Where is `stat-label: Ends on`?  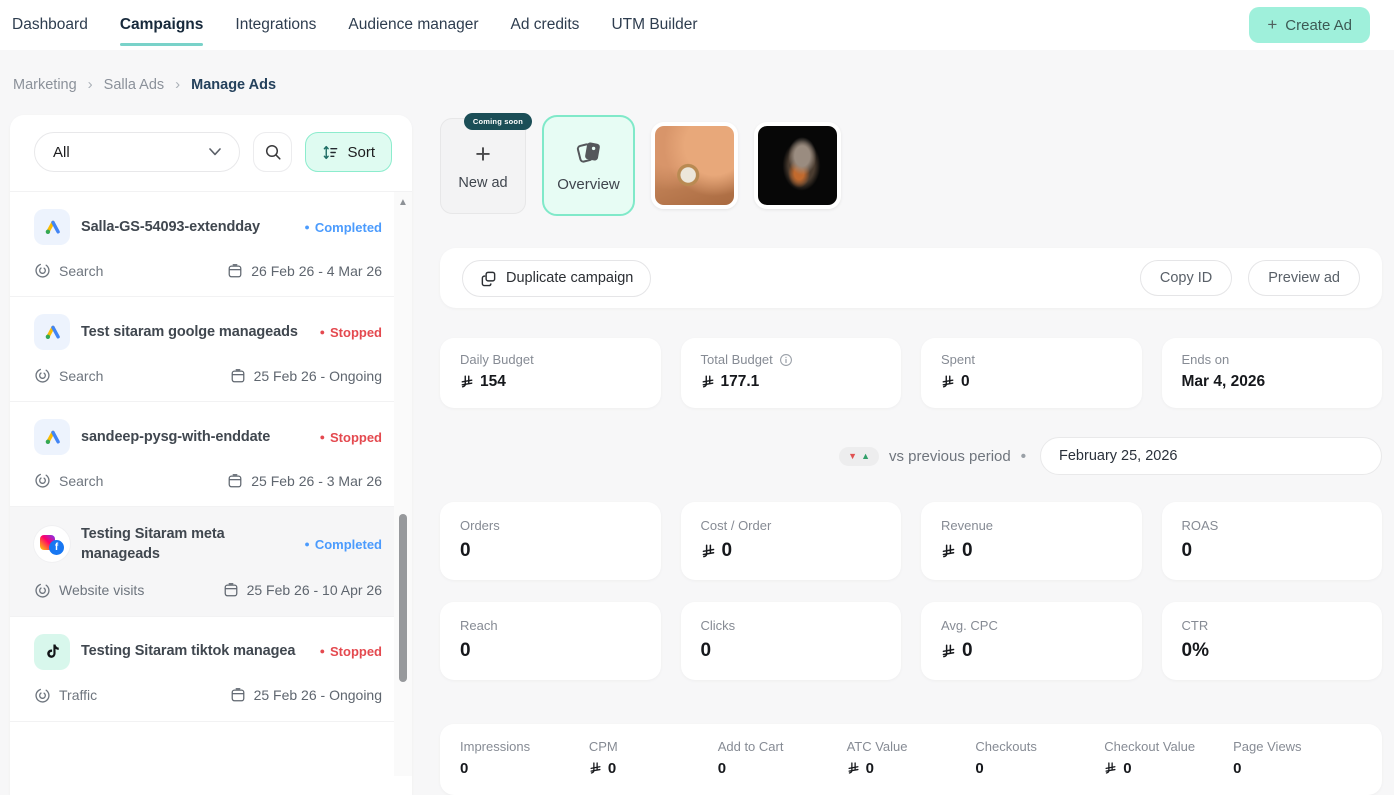
stat-label: Ends on is located at coordinates (1205, 359).